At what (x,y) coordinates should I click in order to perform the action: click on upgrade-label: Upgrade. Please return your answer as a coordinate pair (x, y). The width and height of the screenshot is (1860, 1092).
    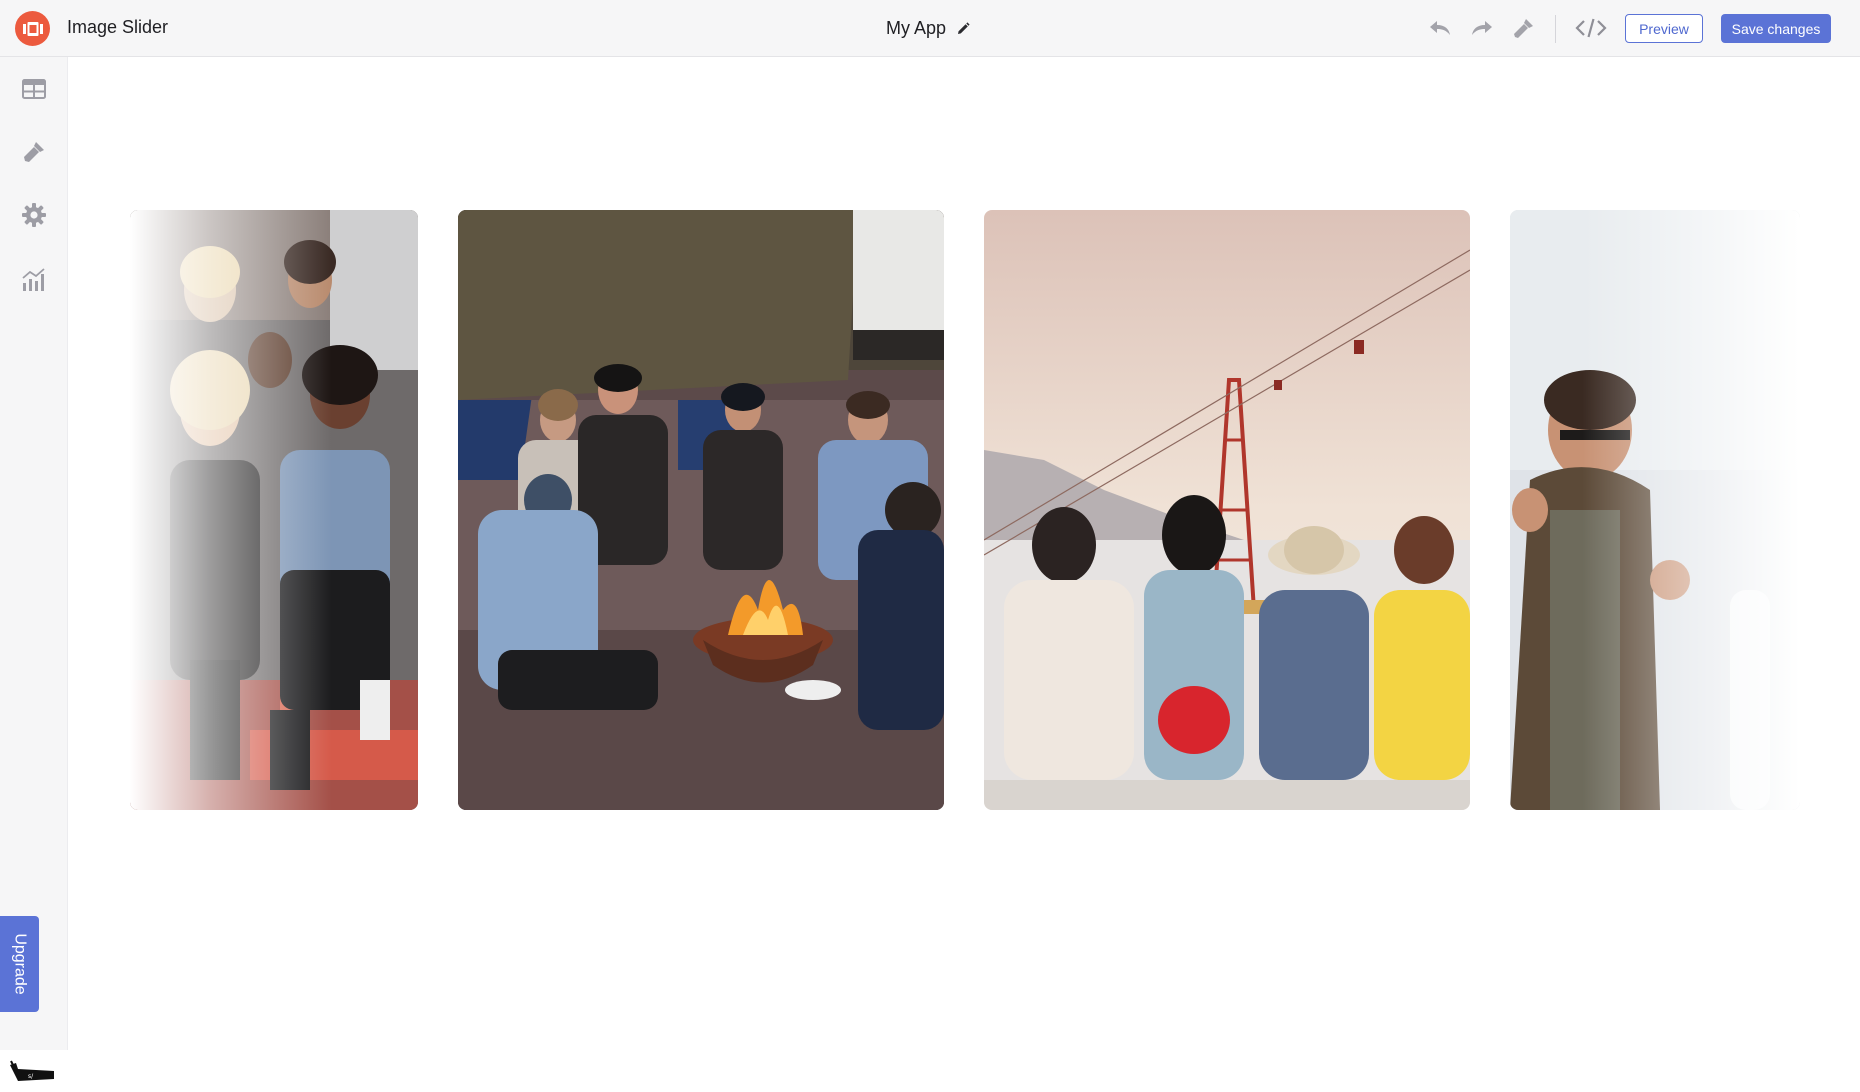
    Looking at the image, I should click on (20, 964).